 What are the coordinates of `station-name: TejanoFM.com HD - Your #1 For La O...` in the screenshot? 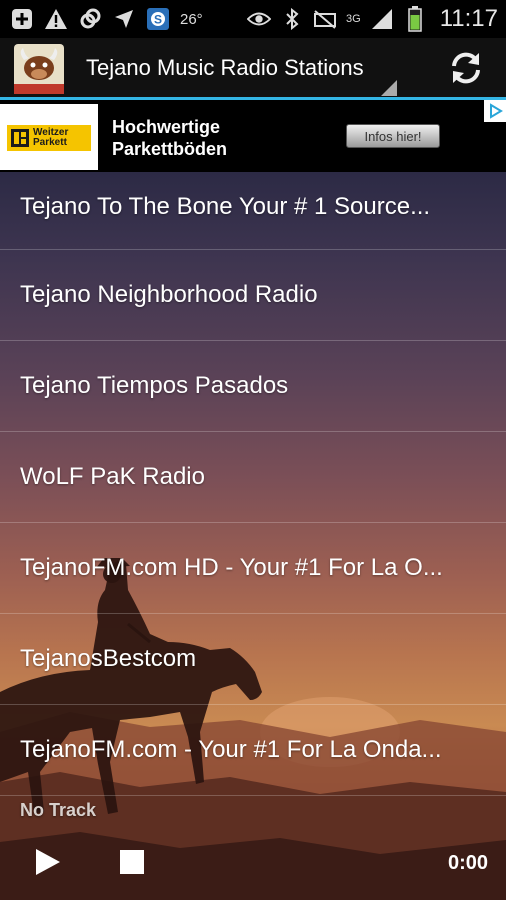 It's located at (231, 567).